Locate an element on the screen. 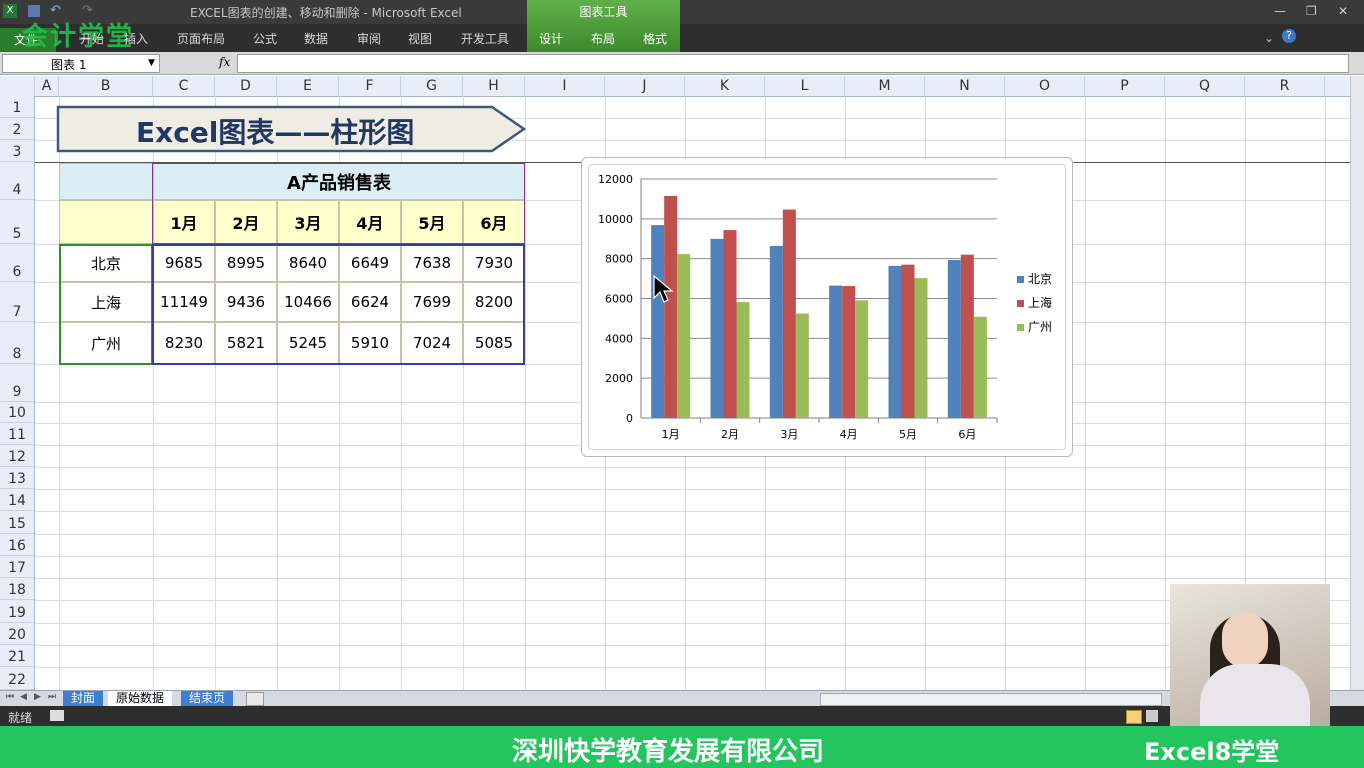 Image resolution: width=1364 pixels, height=768 pixels. value-cell: 6624 is located at coordinates (370, 302).